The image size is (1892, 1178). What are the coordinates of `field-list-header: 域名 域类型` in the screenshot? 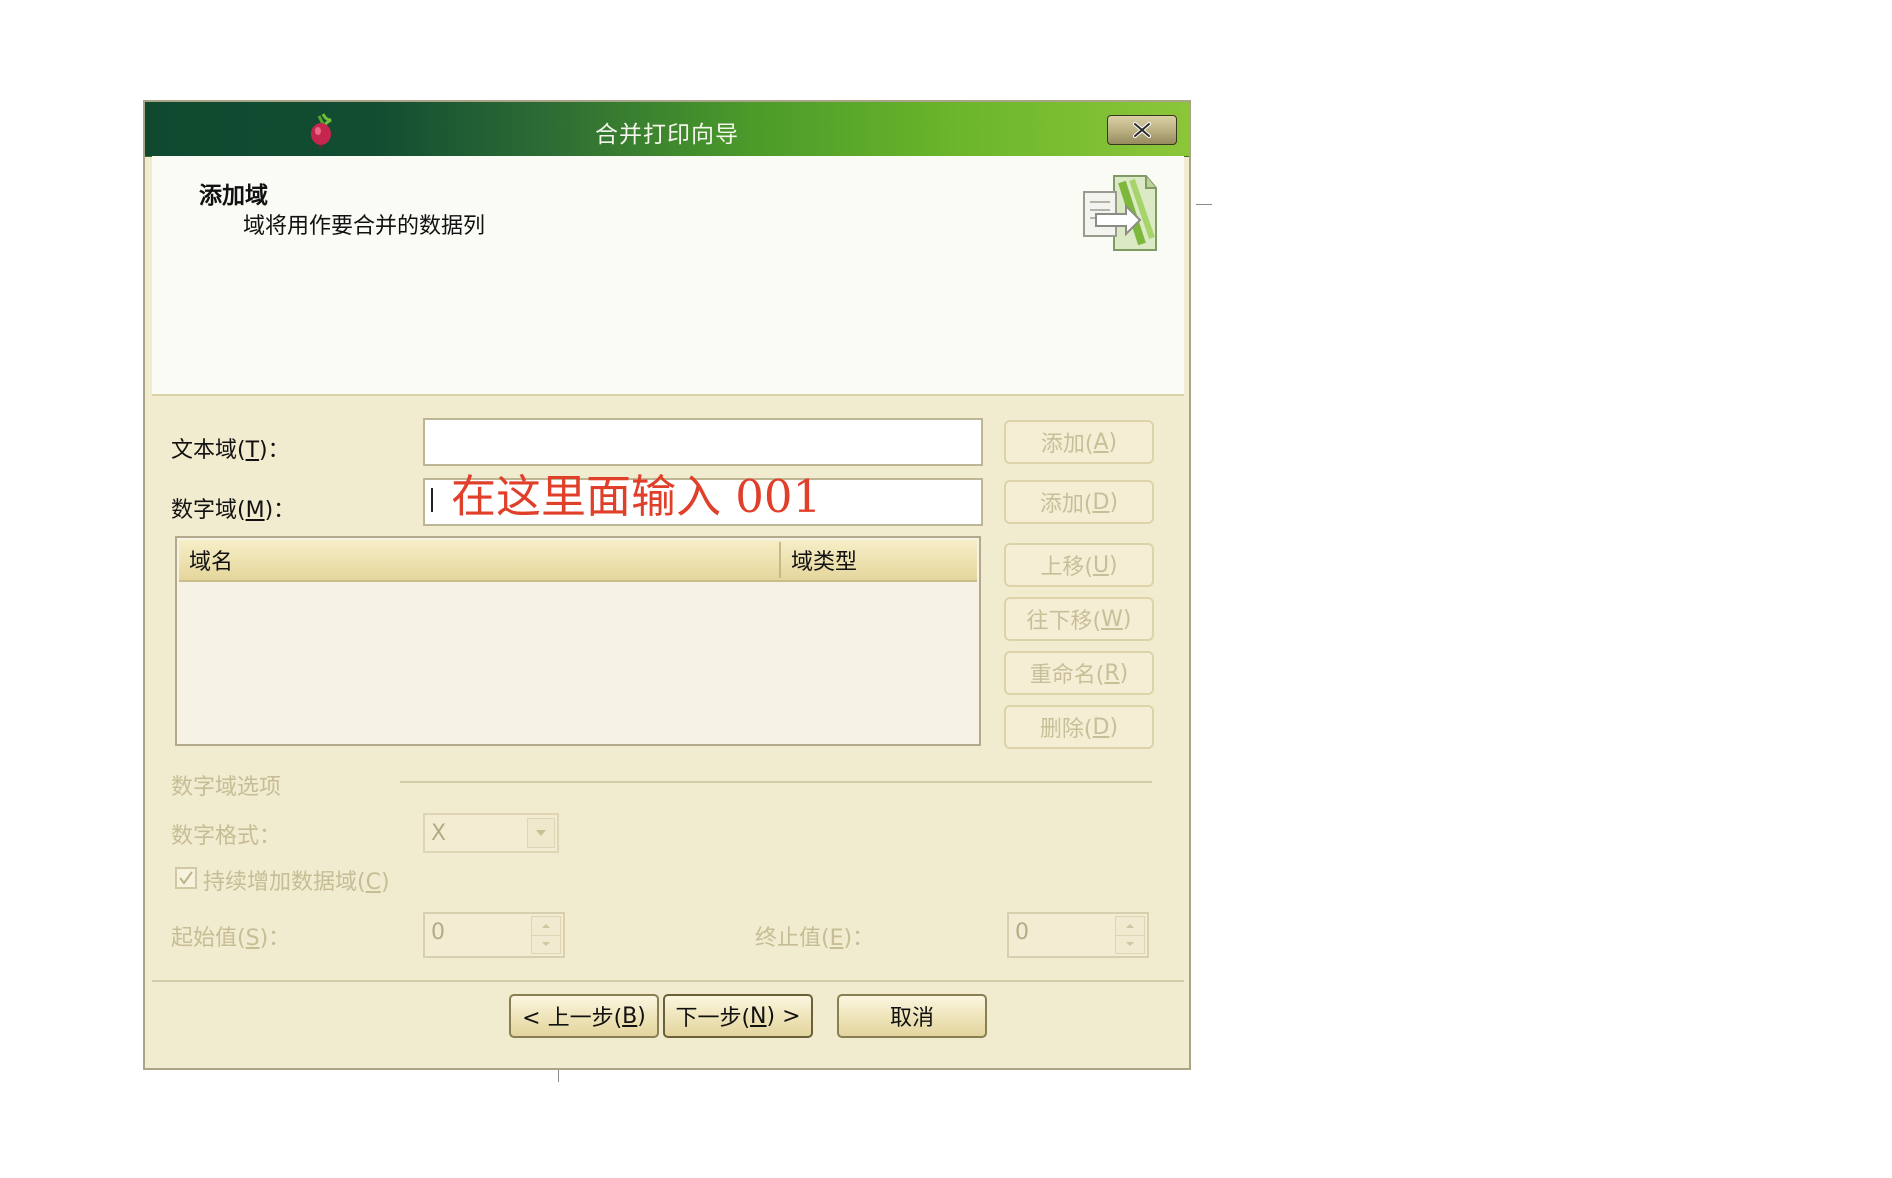 It's located at (578, 561).